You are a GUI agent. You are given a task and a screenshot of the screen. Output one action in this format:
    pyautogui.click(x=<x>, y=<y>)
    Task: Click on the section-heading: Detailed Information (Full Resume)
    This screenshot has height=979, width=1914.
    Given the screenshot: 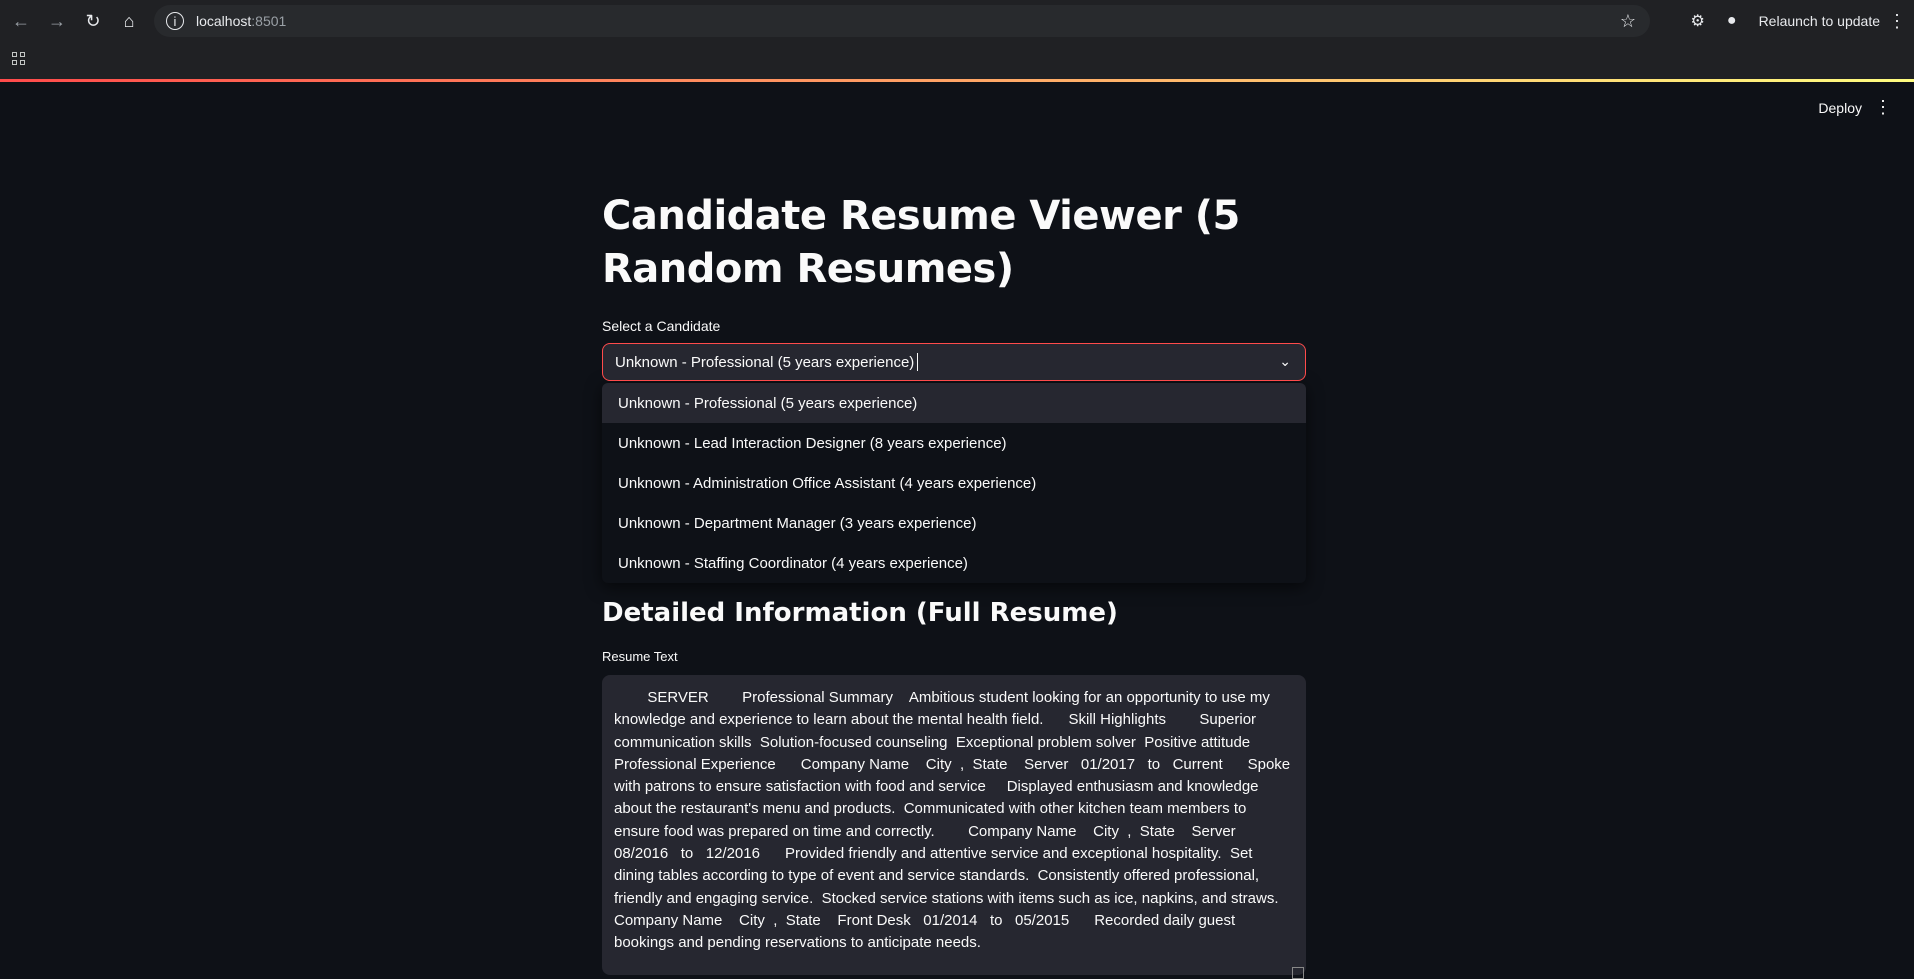 What is the action you would take?
    pyautogui.click(x=860, y=613)
    